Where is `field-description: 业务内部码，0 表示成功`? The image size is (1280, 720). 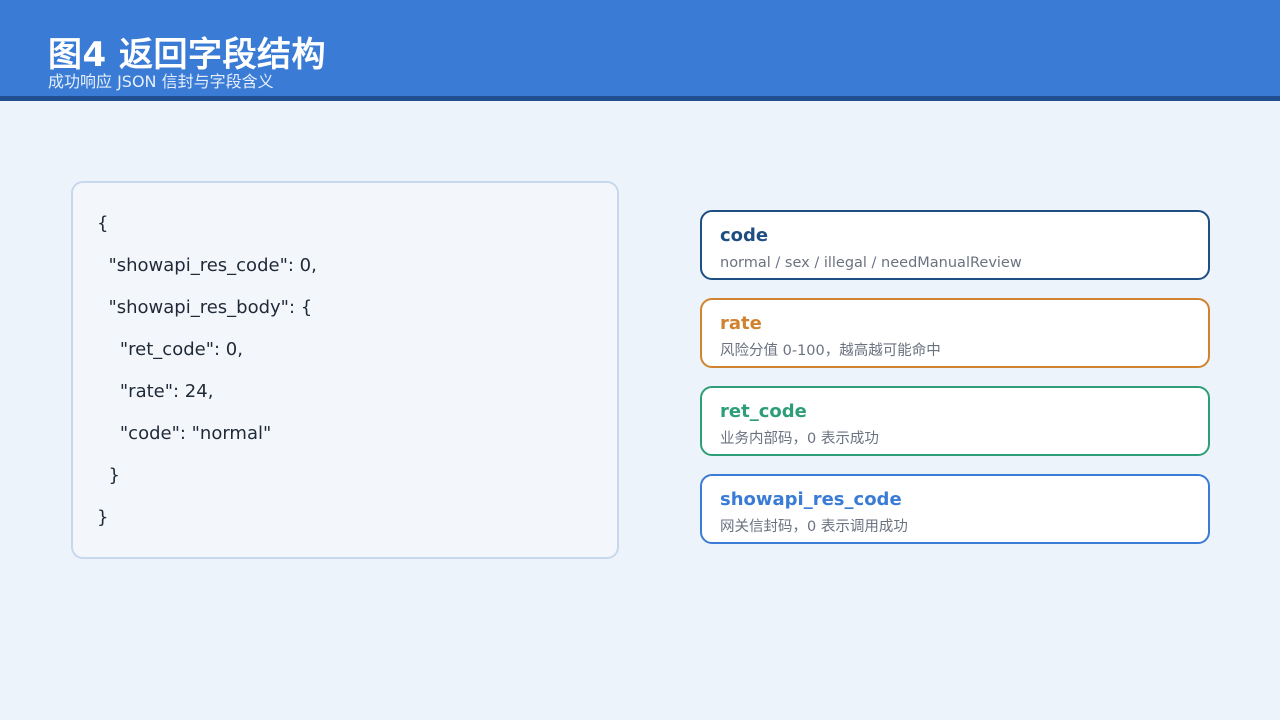
field-description: 业务内部码，0 表示成功 is located at coordinates (799, 439).